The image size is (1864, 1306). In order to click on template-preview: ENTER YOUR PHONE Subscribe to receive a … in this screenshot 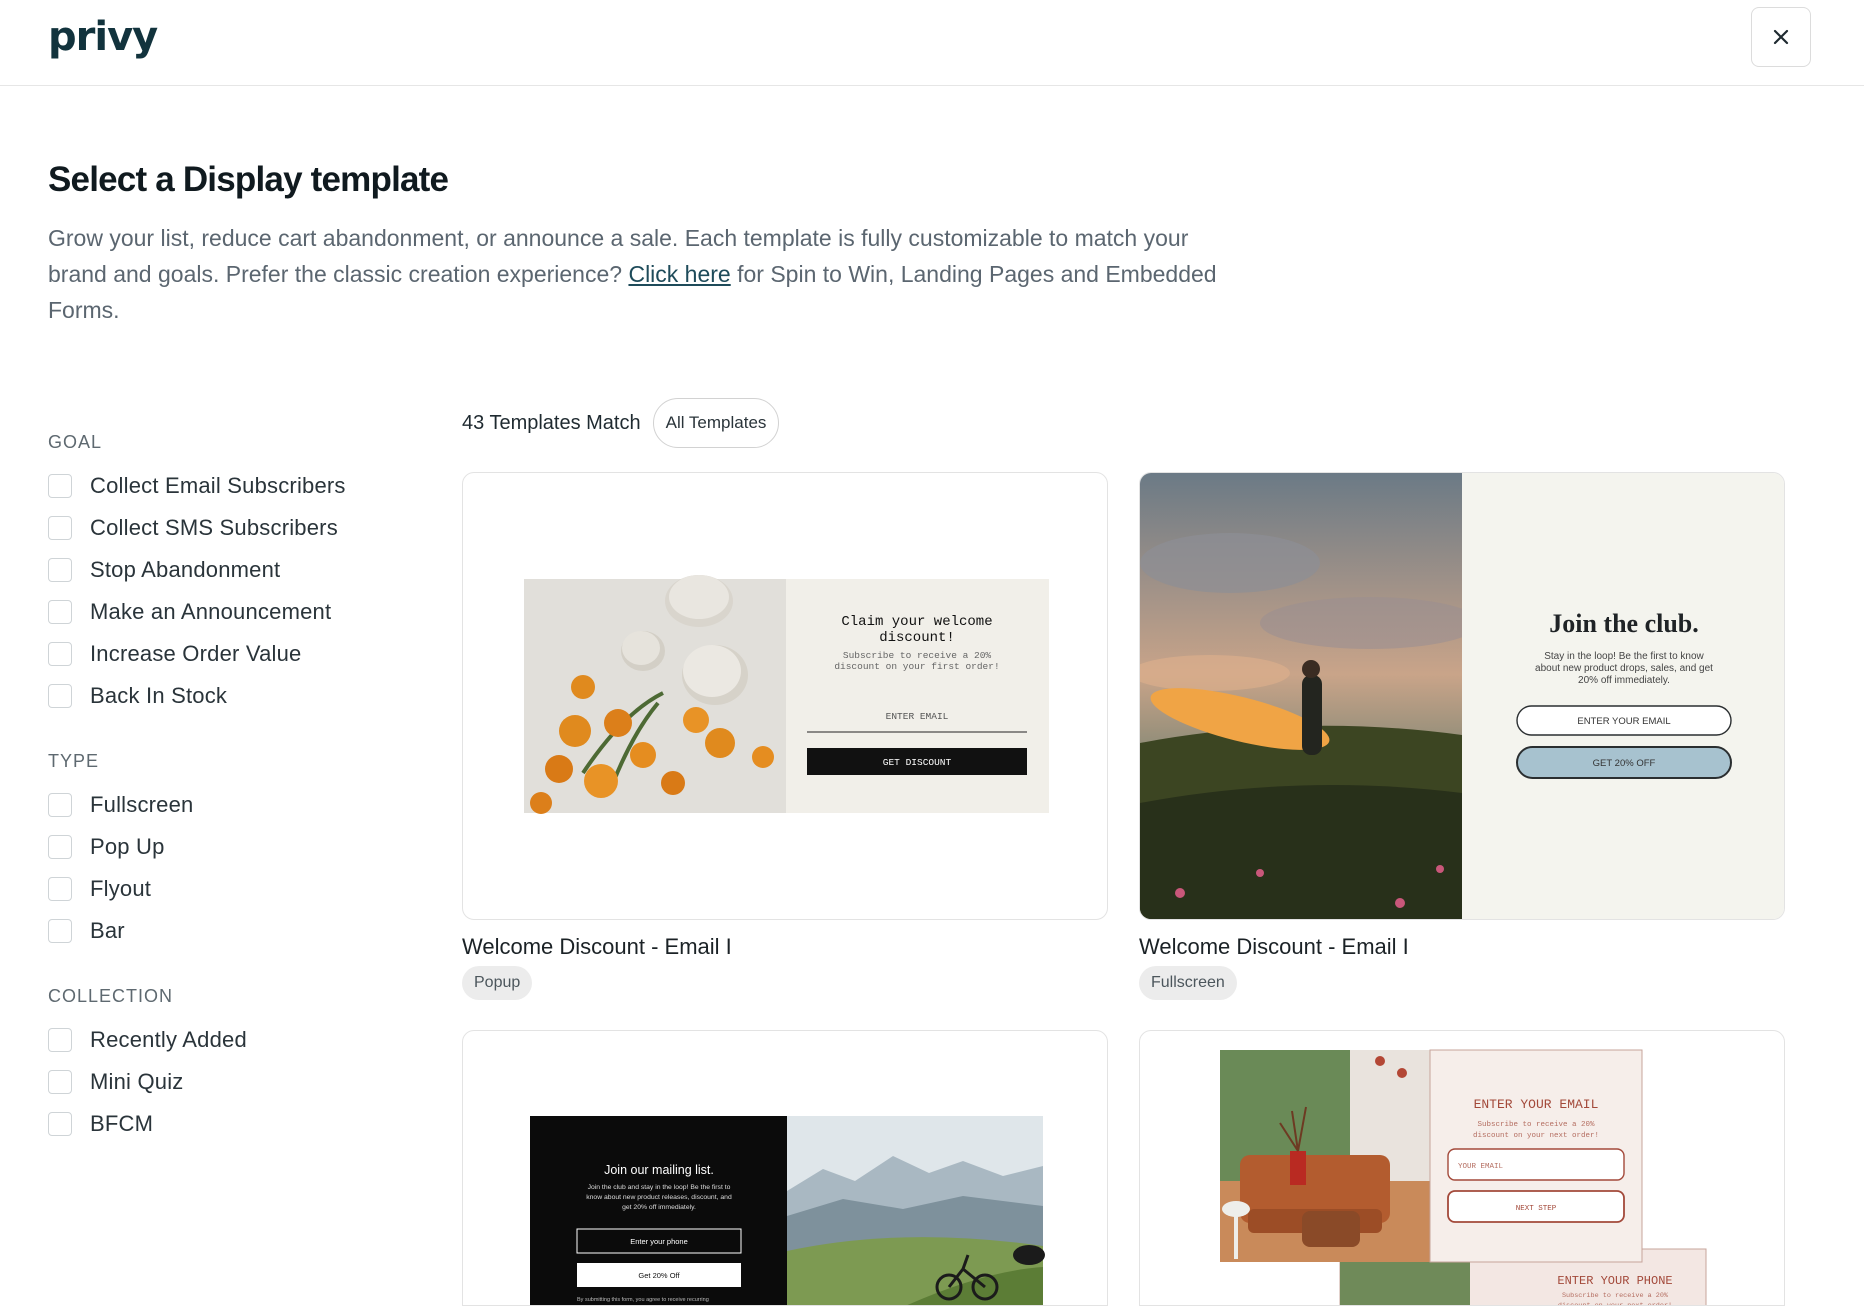, I will do `click(1463, 1177)`.